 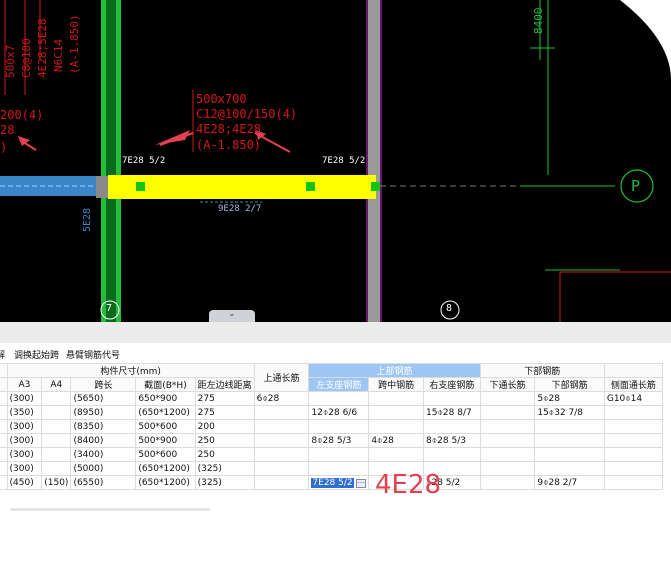 I want to click on panel-divider, so click(x=335, y=332).